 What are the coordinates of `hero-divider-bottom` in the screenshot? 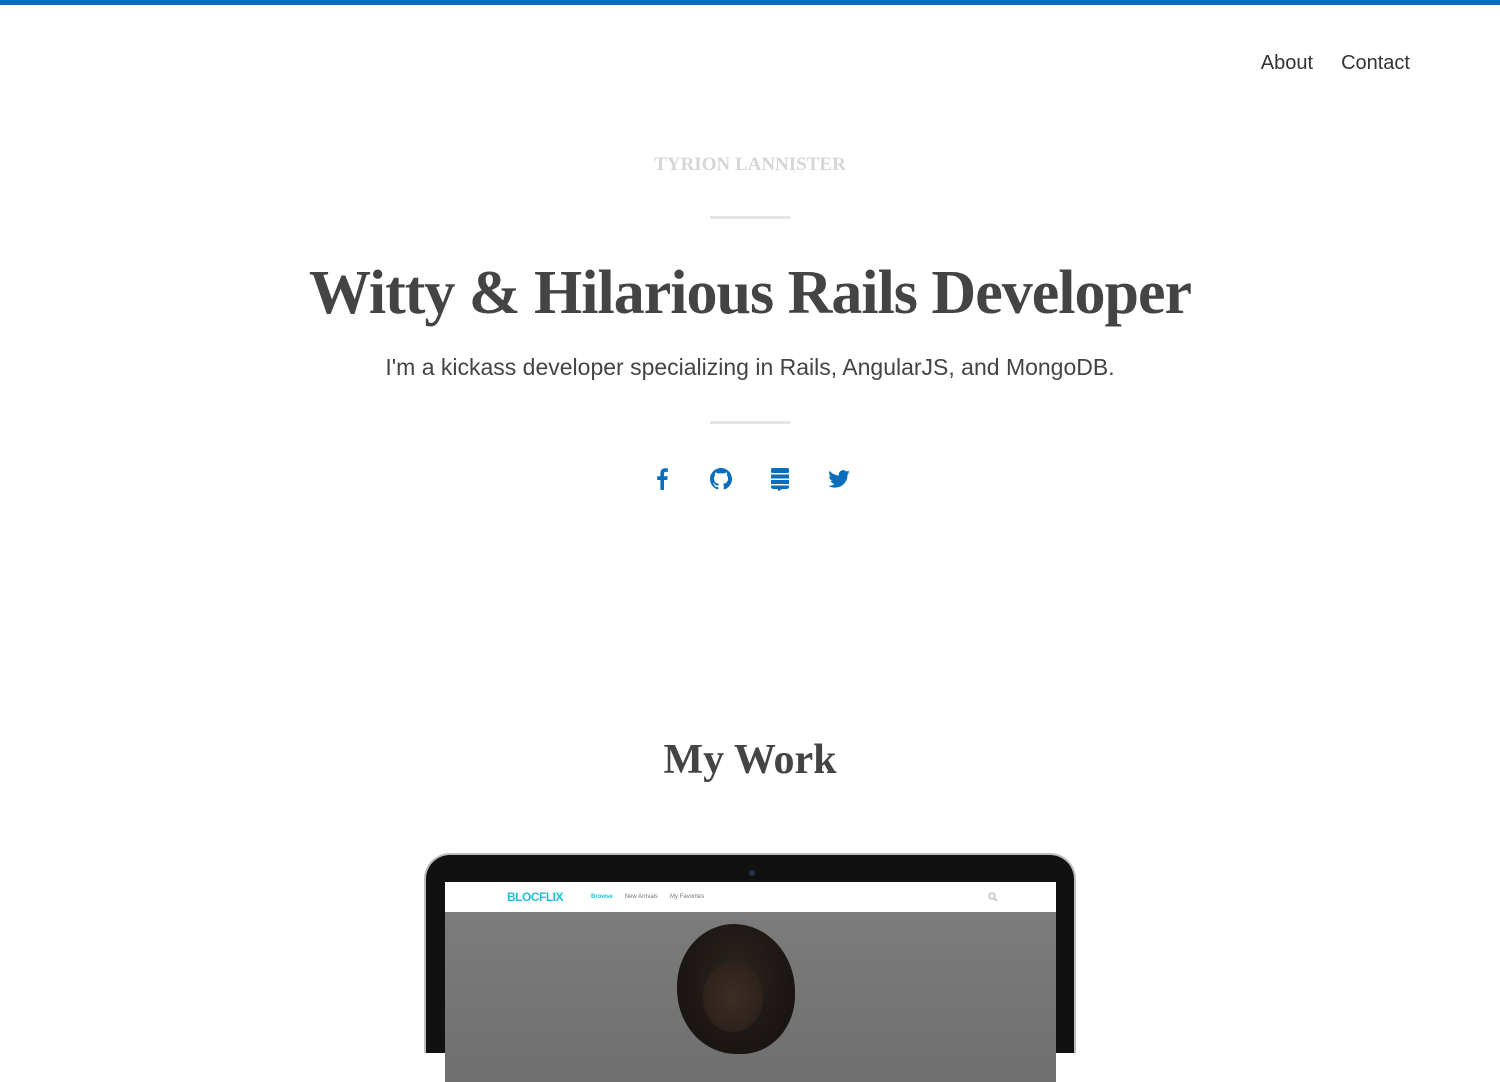 It's located at (750, 422).